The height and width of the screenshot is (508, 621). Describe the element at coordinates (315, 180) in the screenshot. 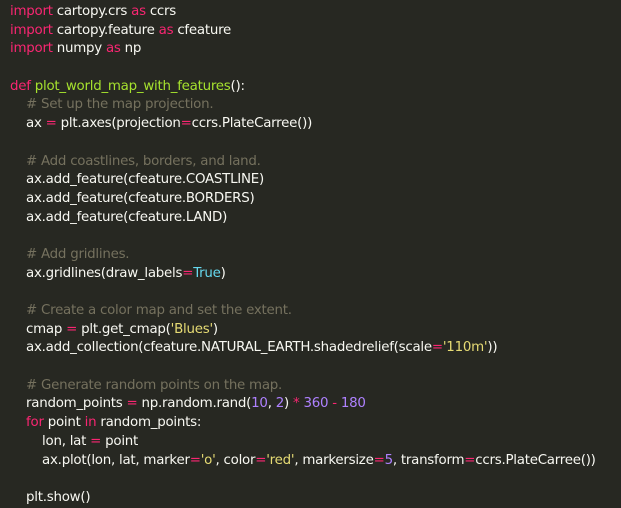

I see `code-line: ax.add_feature(cfeature.COASTLINE)` at that location.